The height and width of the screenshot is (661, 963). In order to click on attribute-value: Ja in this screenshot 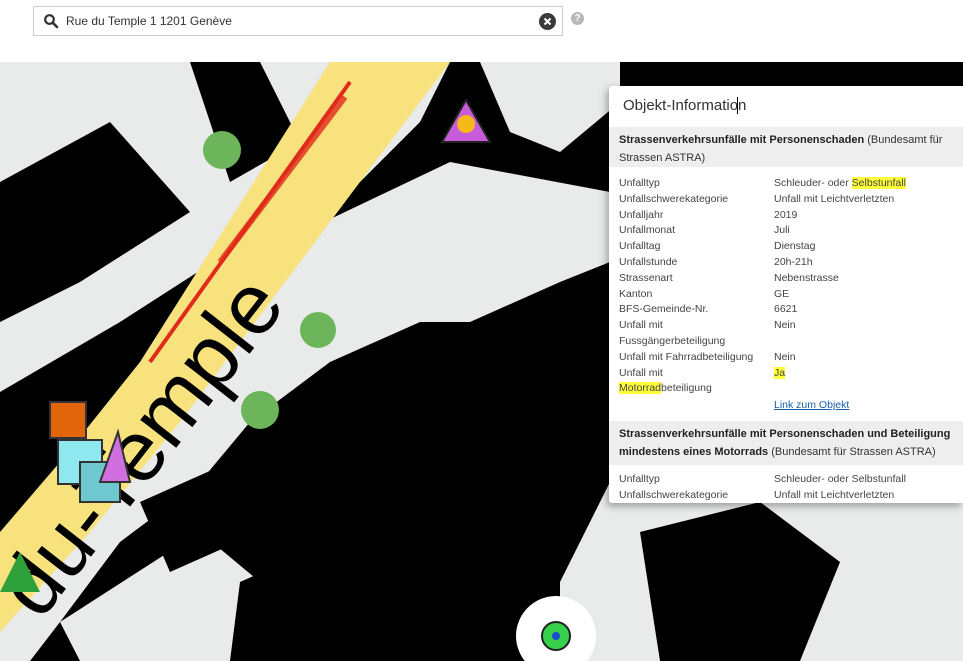, I will do `click(780, 374)`.